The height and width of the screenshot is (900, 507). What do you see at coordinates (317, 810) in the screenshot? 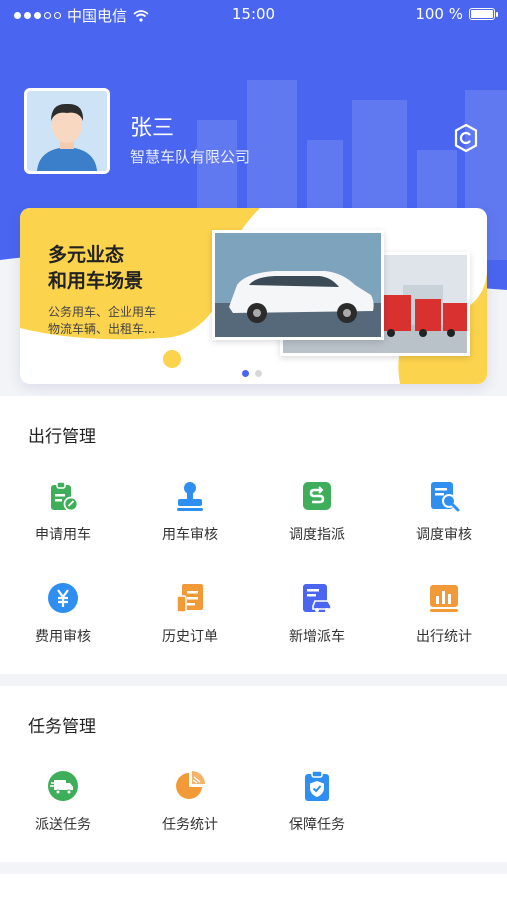
I see `grid-item-guarantee-task: 保障任务` at bounding box center [317, 810].